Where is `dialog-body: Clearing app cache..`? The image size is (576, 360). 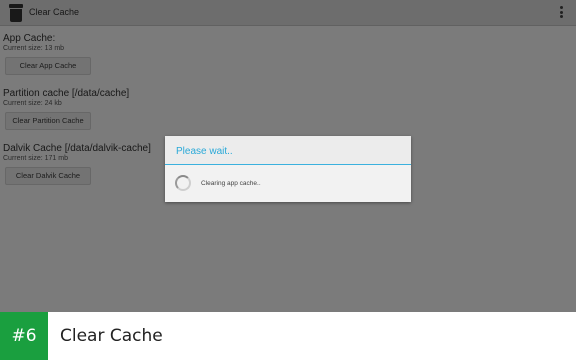 dialog-body: Clearing app cache.. is located at coordinates (288, 183).